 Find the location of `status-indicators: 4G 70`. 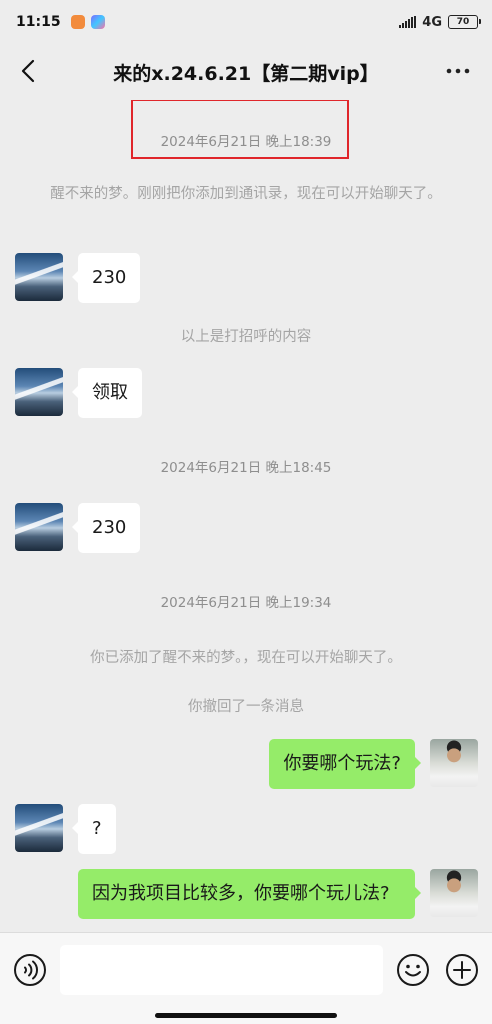

status-indicators: 4G 70 is located at coordinates (440, 22).